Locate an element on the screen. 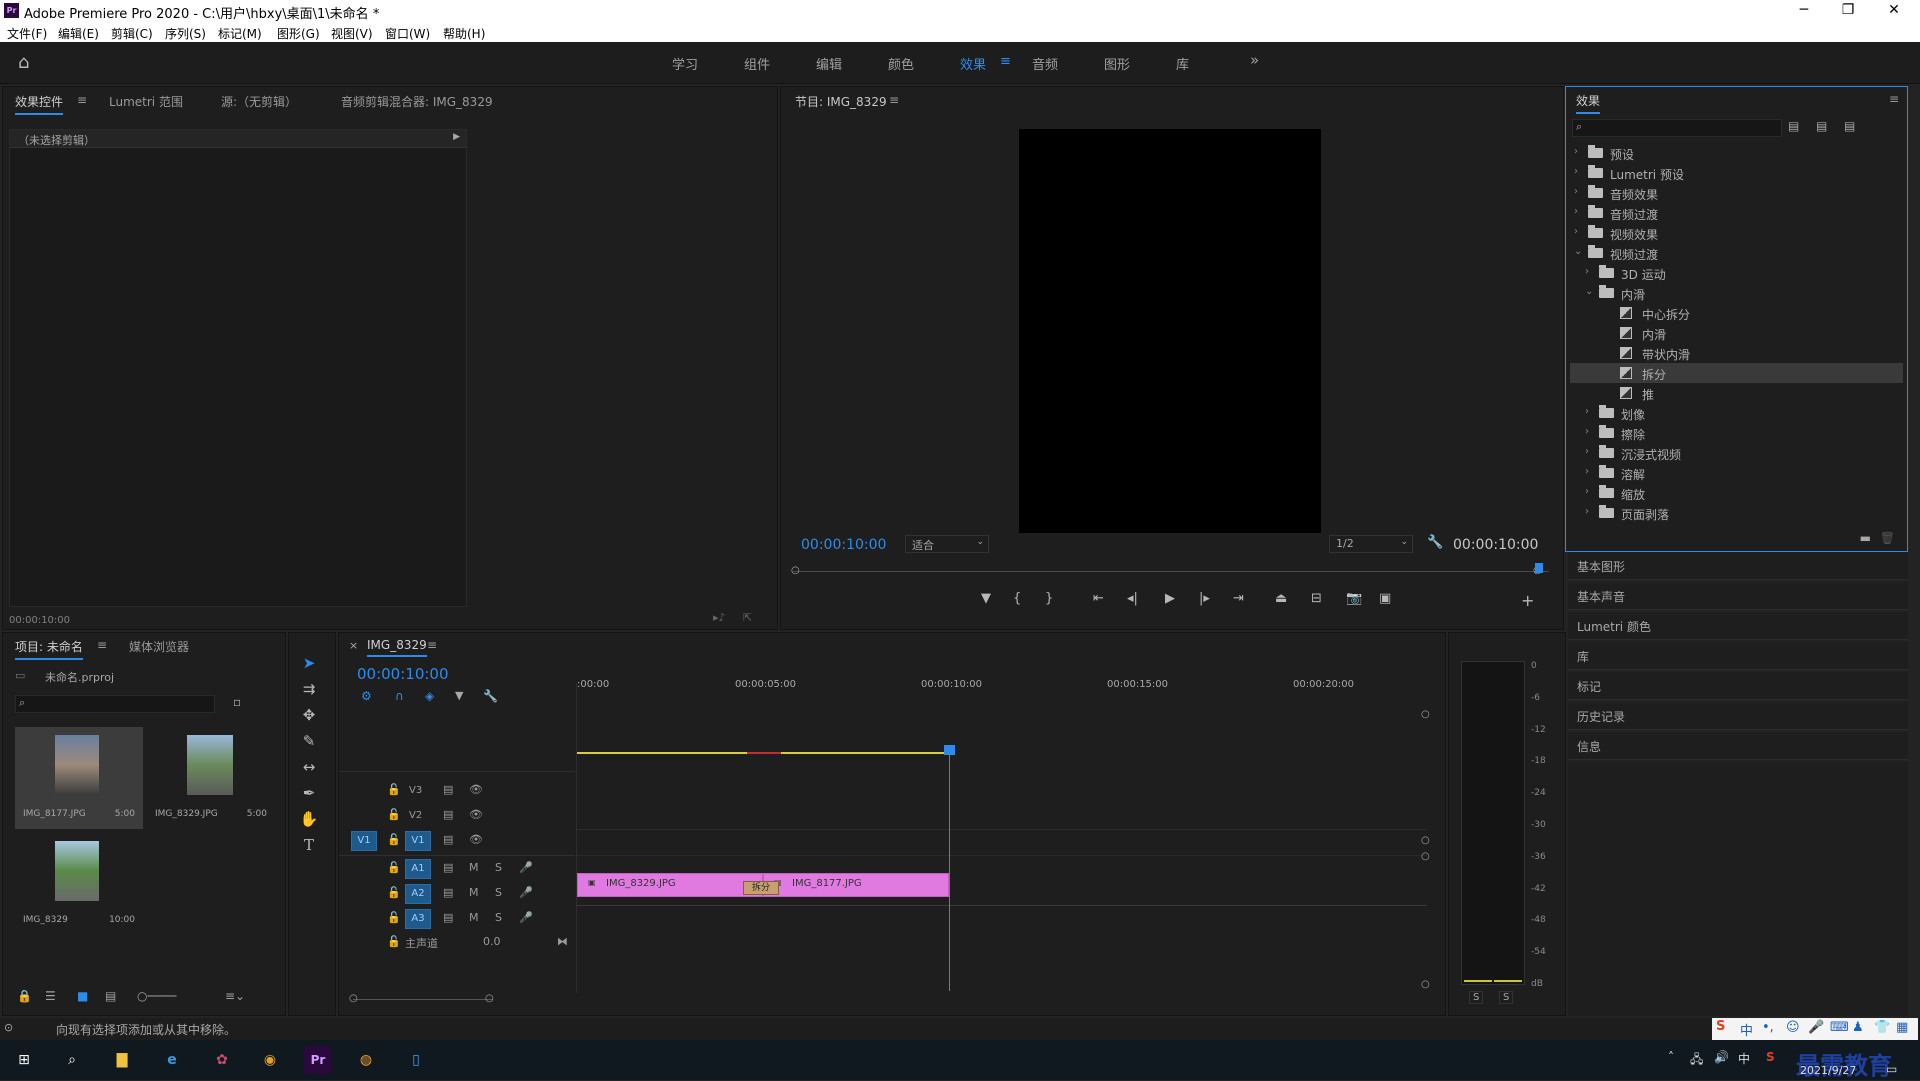  wrench-icon: 🔧 is located at coordinates (1435, 542).